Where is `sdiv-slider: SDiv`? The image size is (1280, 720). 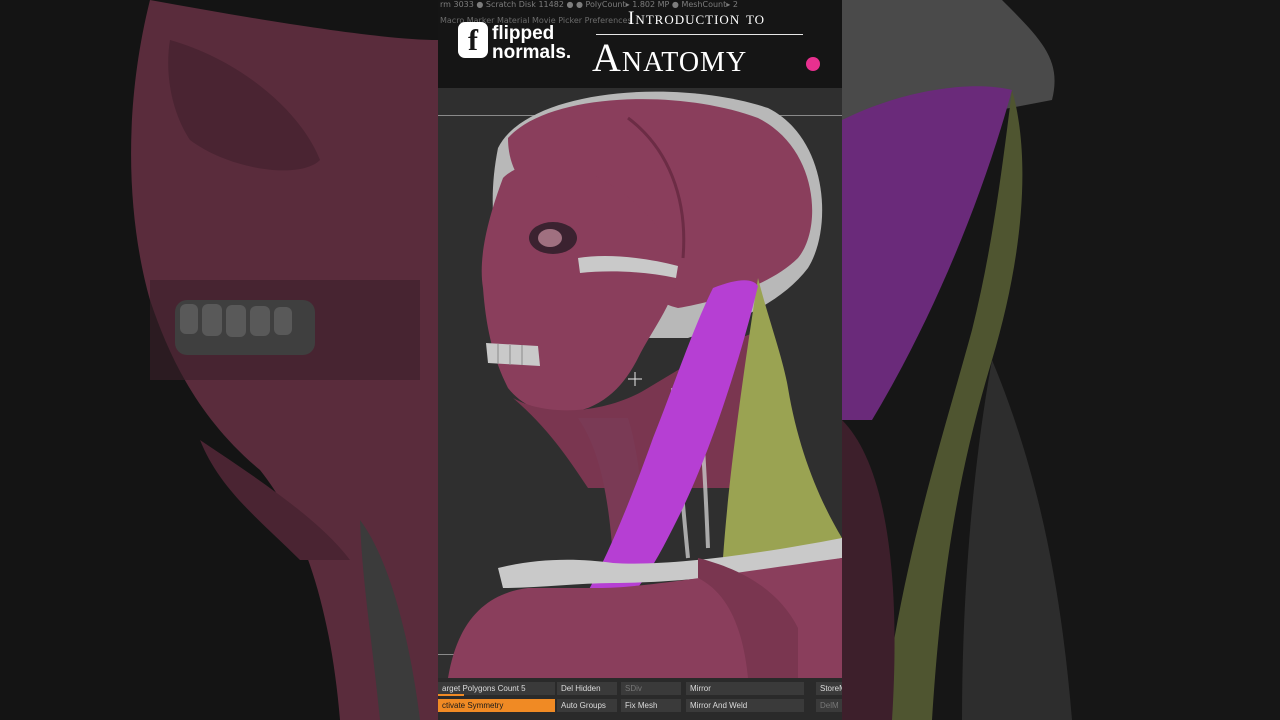
sdiv-slider: SDiv is located at coordinates (651, 688).